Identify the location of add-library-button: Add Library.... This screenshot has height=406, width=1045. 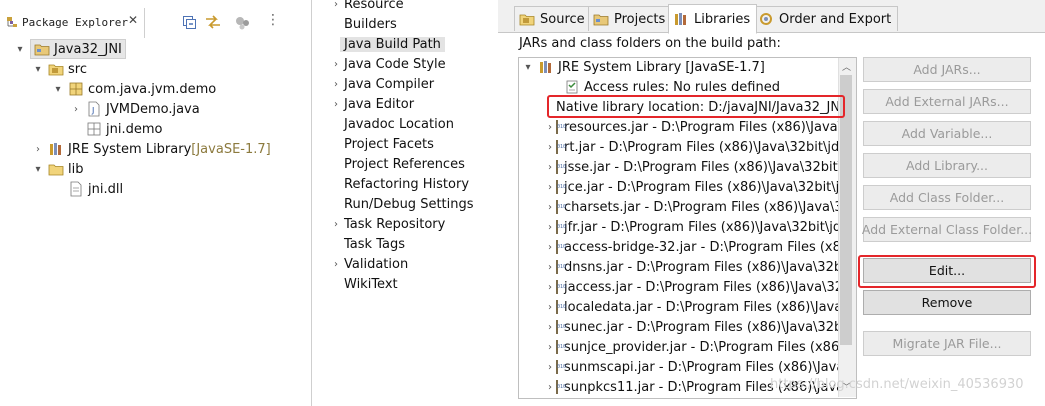
(947, 165).